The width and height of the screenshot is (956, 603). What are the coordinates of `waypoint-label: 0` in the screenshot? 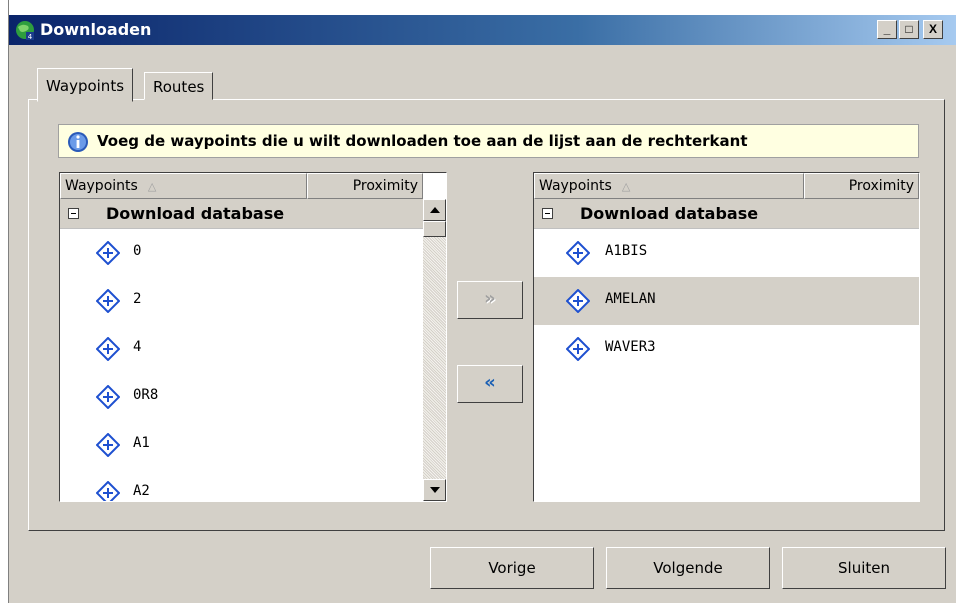 It's located at (137, 251).